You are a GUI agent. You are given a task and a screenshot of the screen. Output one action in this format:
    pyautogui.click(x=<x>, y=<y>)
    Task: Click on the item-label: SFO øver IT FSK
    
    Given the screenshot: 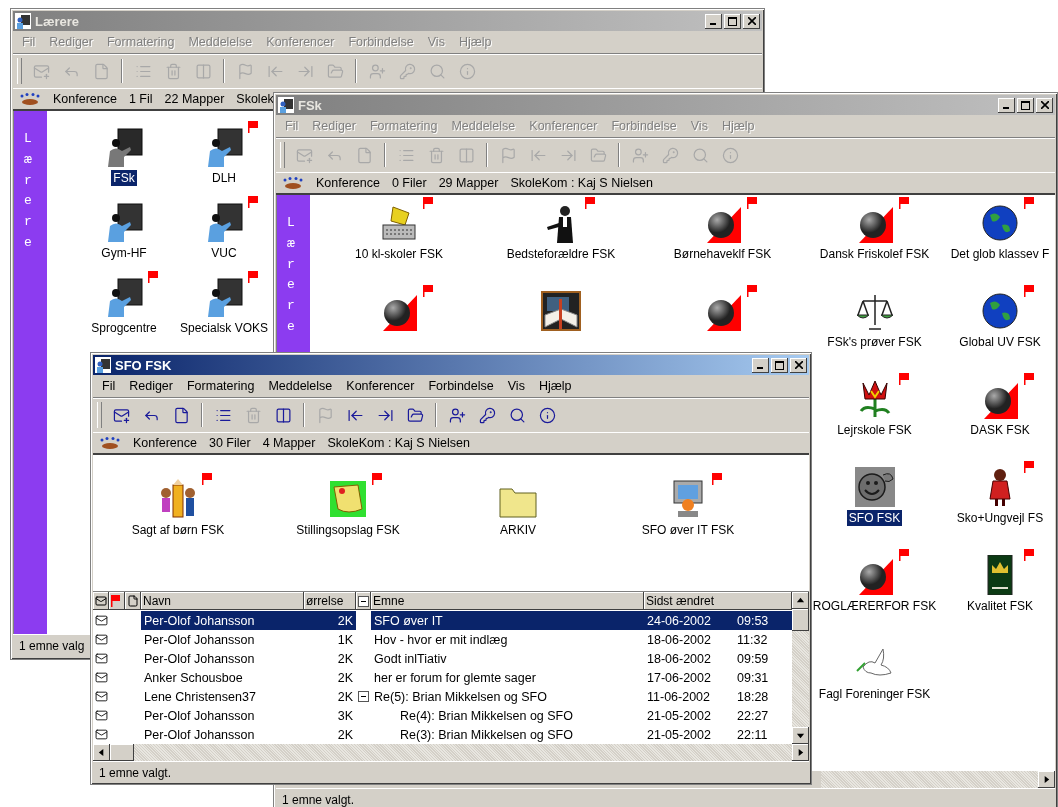 What is the action you would take?
    pyautogui.click(x=688, y=530)
    